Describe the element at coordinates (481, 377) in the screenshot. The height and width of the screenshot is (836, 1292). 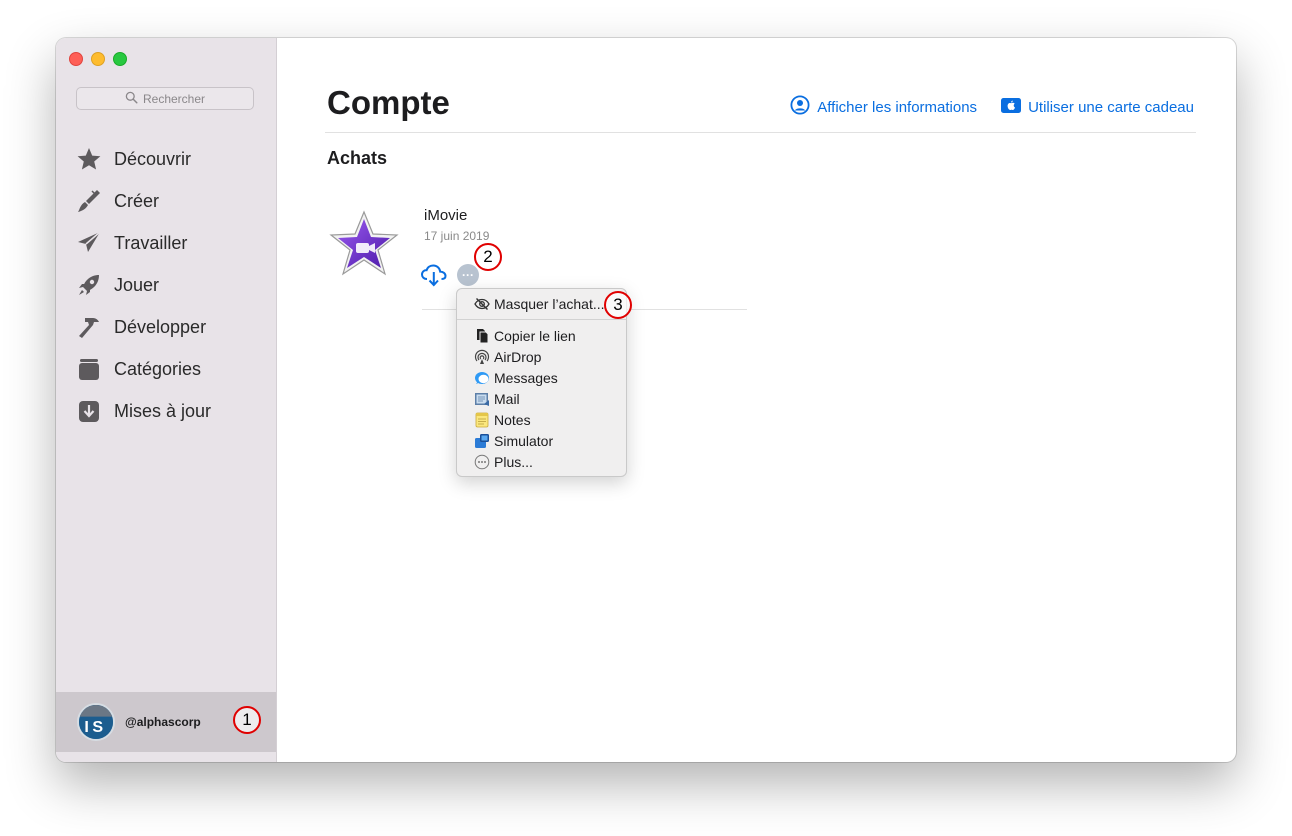
I see `messages-icon` at that location.